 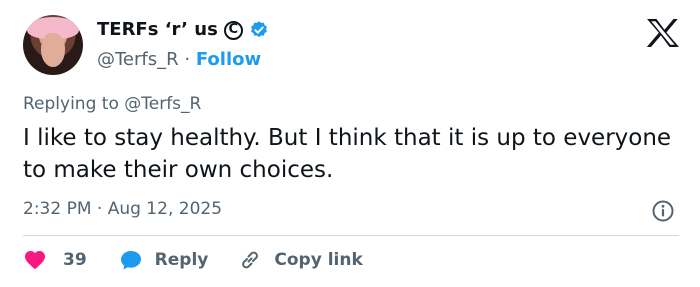 I want to click on copy-link-label: Copy link, so click(x=318, y=260).